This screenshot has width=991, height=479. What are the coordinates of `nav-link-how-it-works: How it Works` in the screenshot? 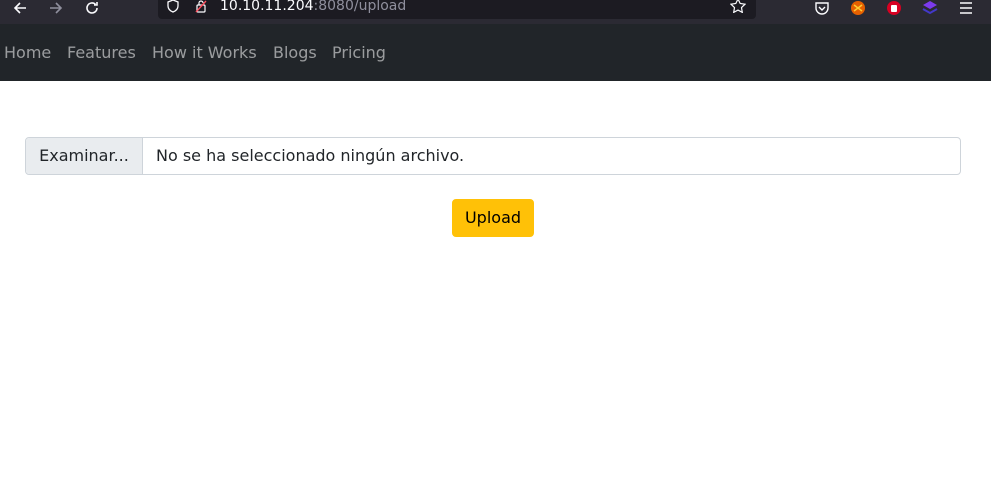 It's located at (204, 53).